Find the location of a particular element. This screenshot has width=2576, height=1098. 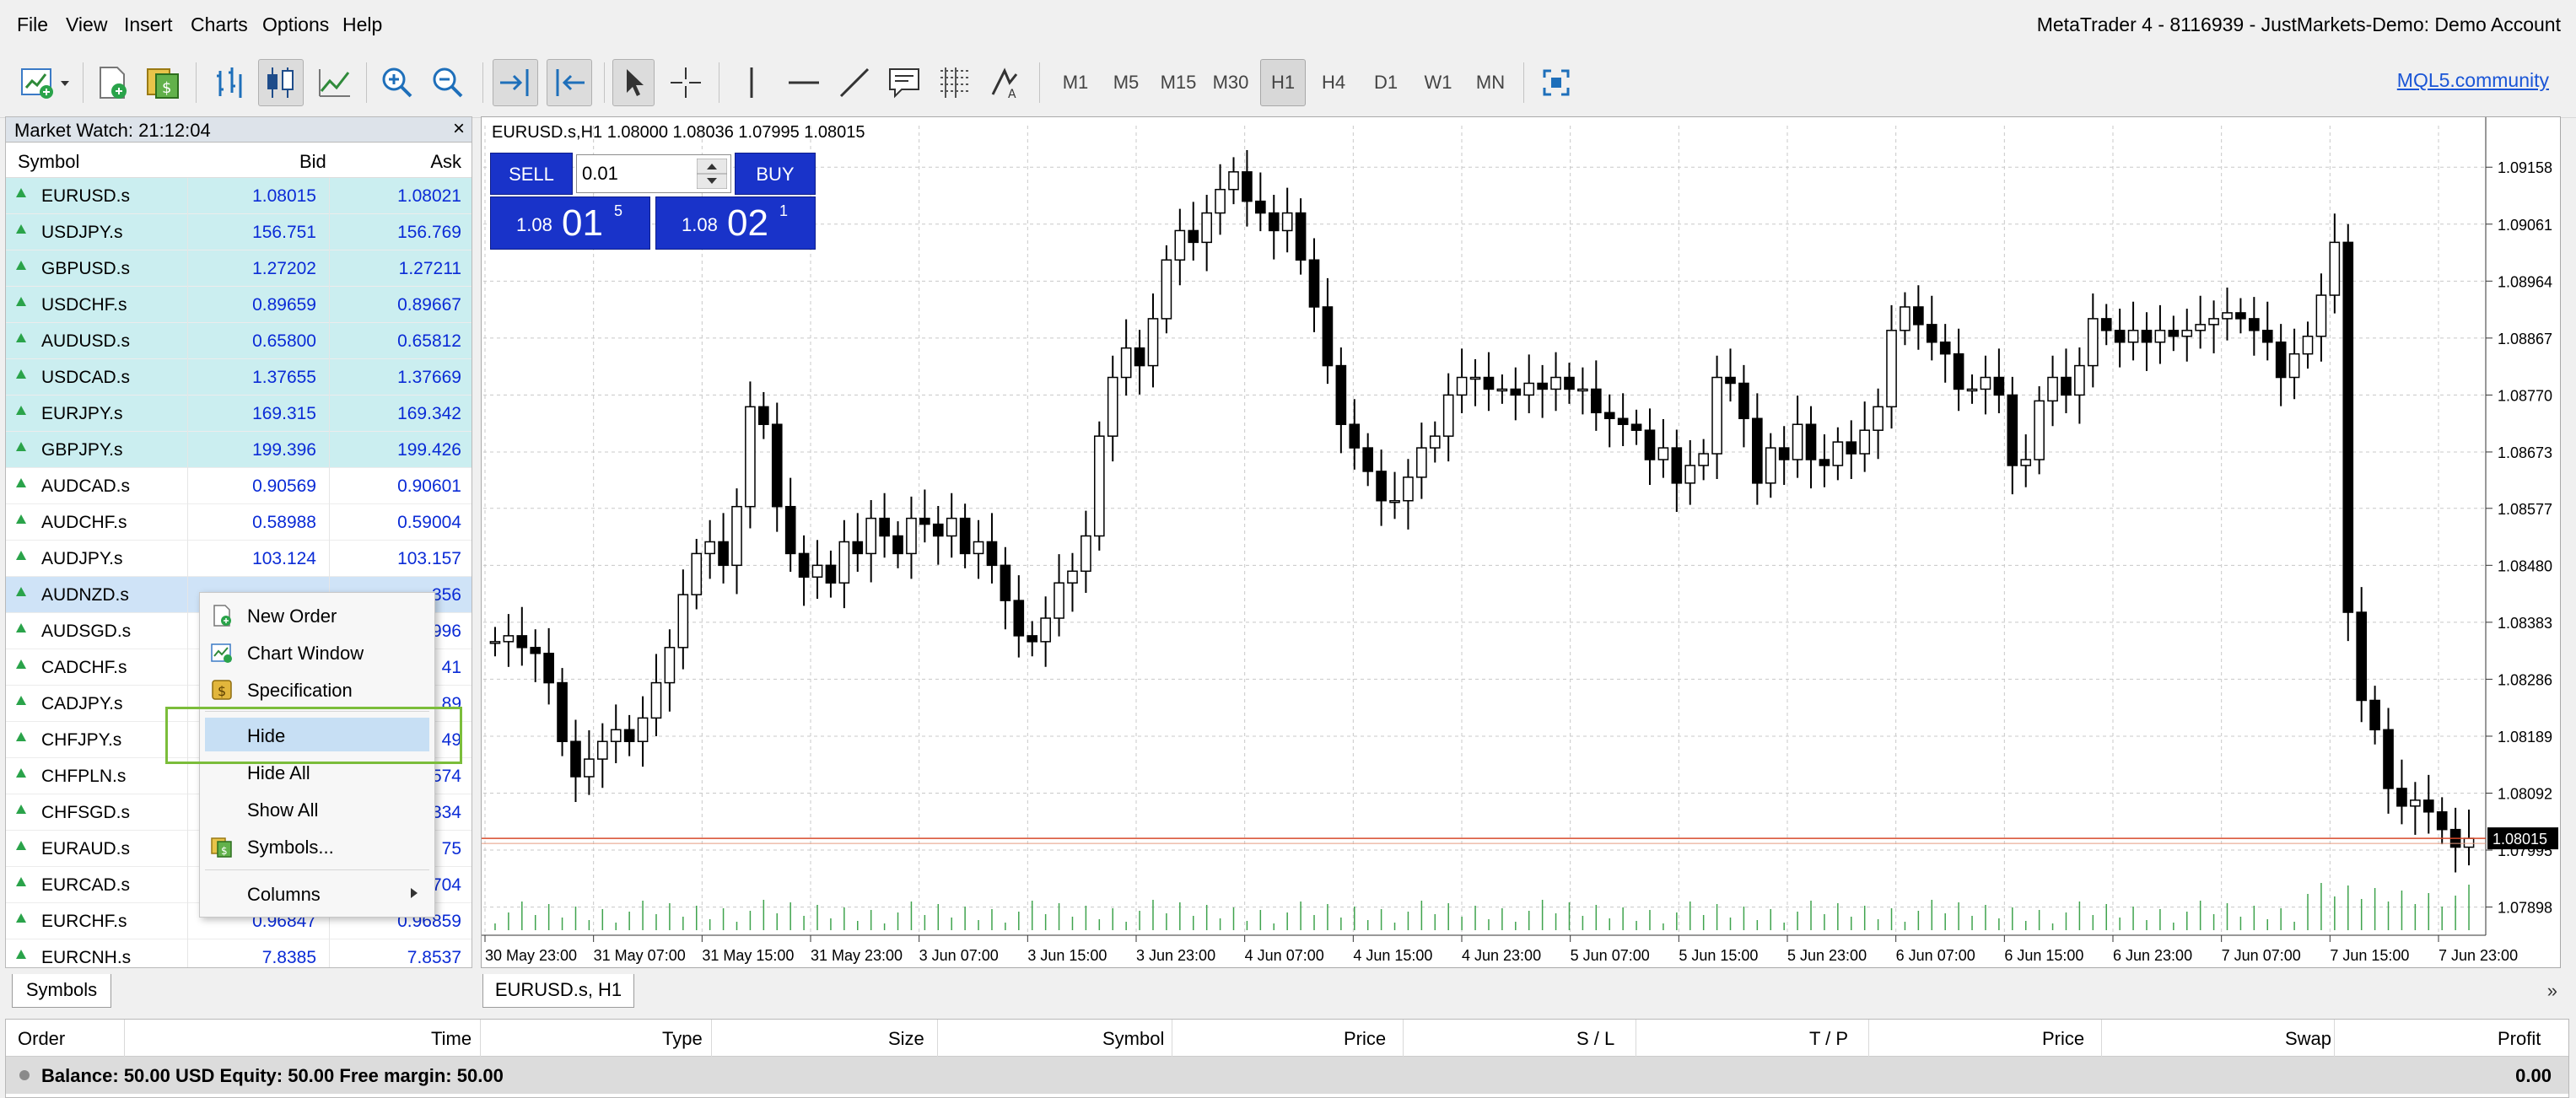

market-watch-row: USDJPY.s 156.751 156.769 is located at coordinates (239, 232).